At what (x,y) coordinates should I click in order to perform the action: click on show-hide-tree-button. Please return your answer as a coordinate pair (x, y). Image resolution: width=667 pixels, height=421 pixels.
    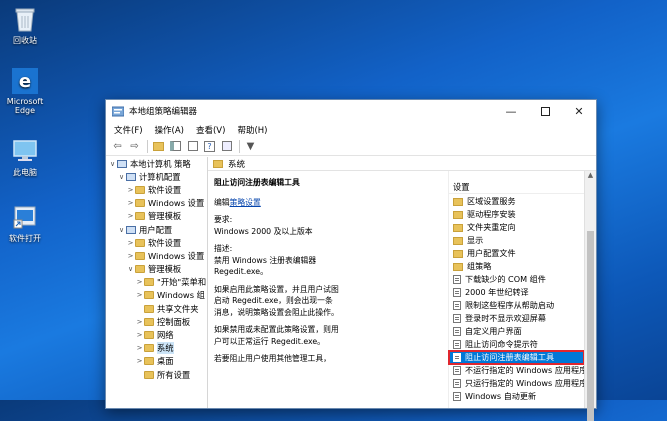
    Looking at the image, I should click on (175, 146).